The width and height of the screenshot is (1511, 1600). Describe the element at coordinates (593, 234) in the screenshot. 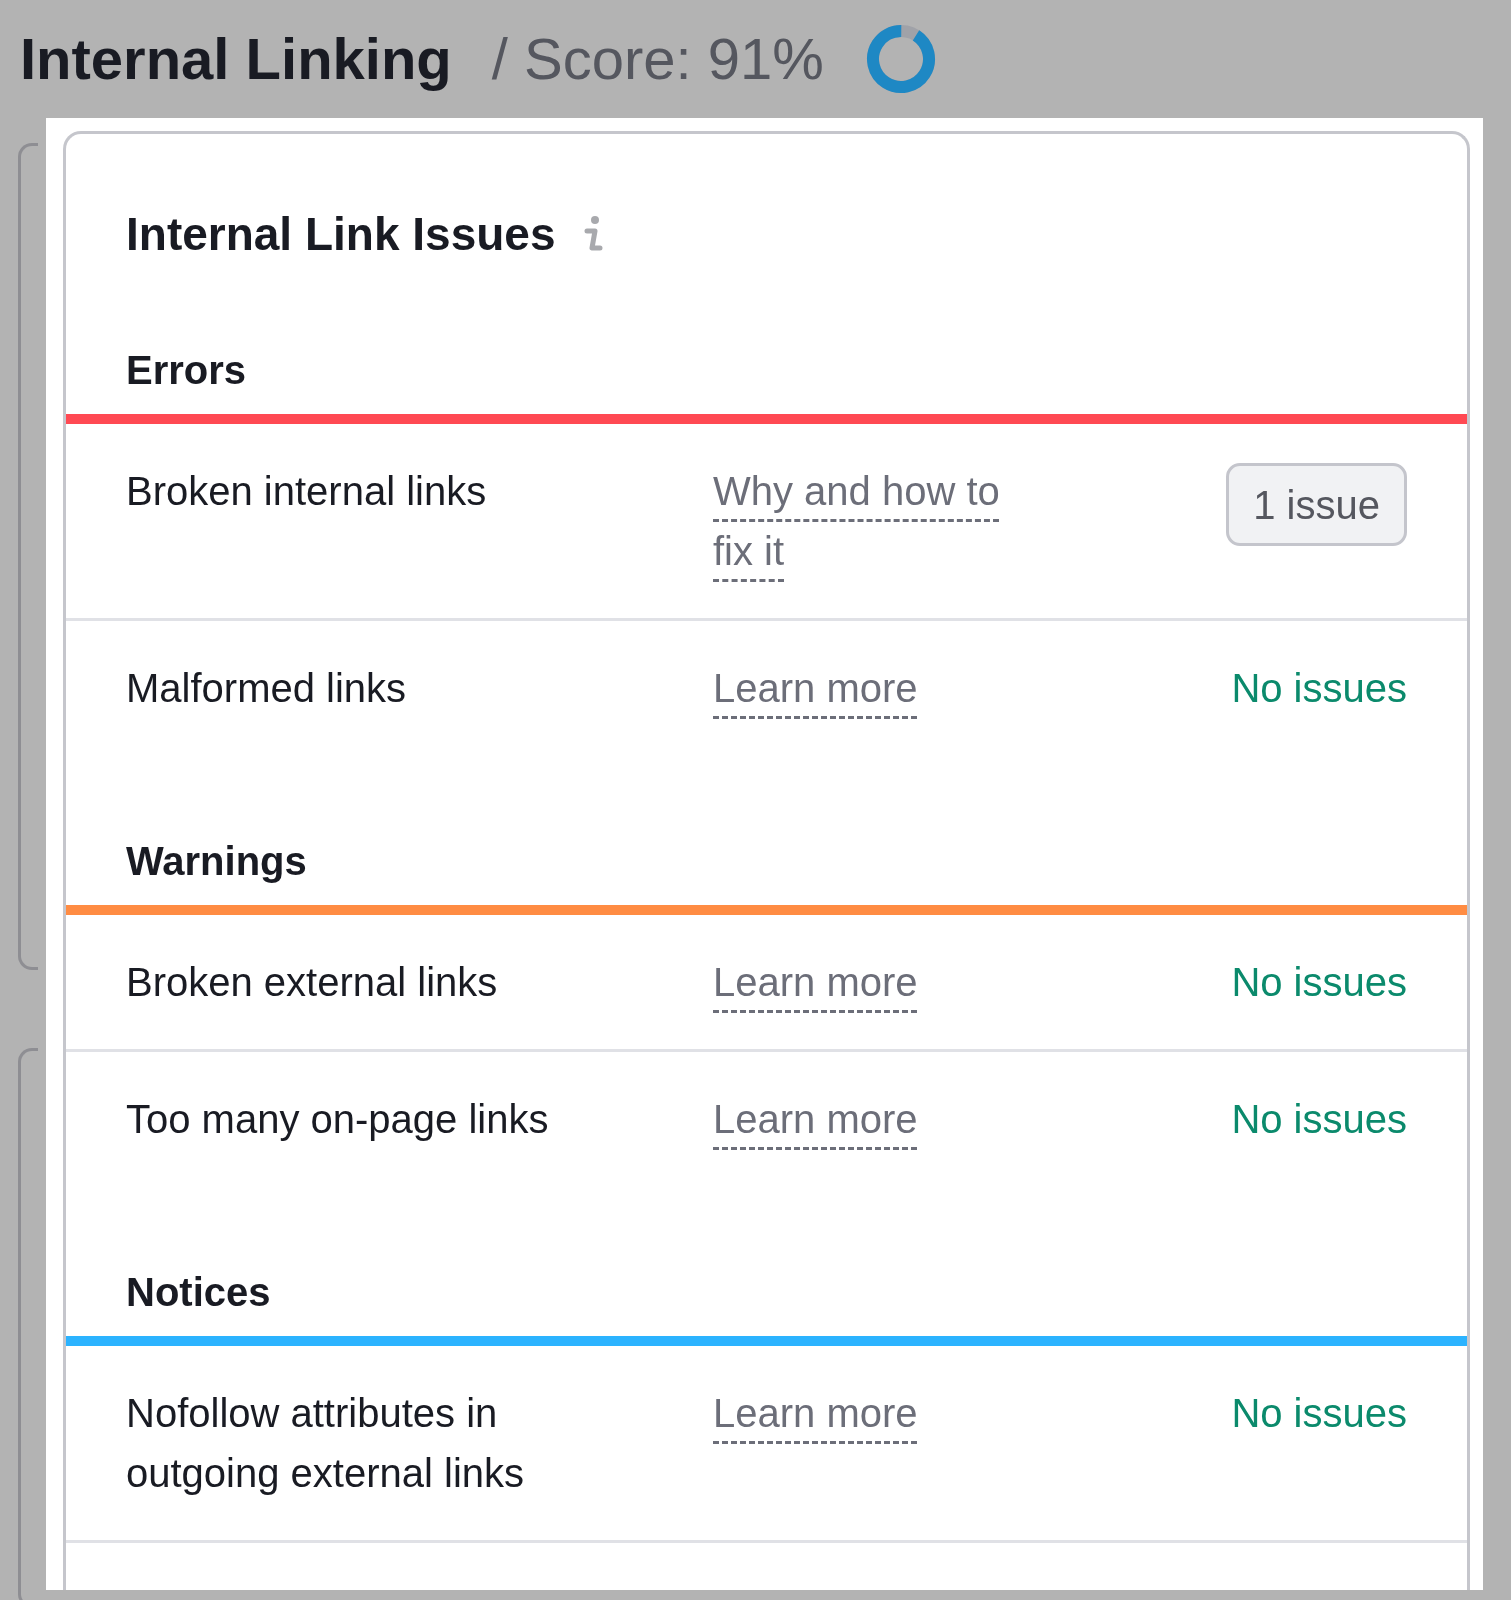

I see `info-icon` at that location.